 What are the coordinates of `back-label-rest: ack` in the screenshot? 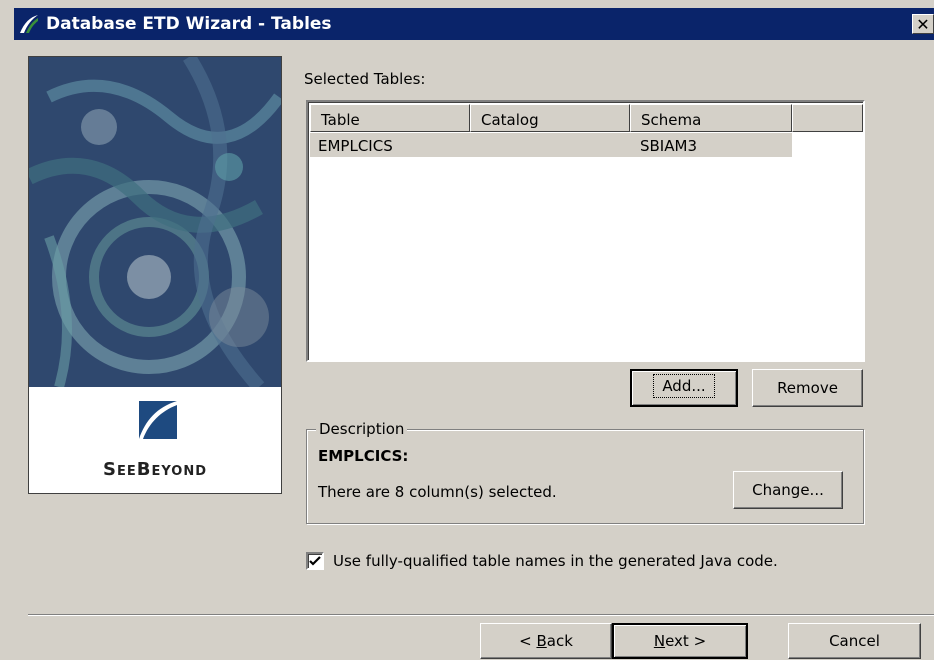 It's located at (559, 641).